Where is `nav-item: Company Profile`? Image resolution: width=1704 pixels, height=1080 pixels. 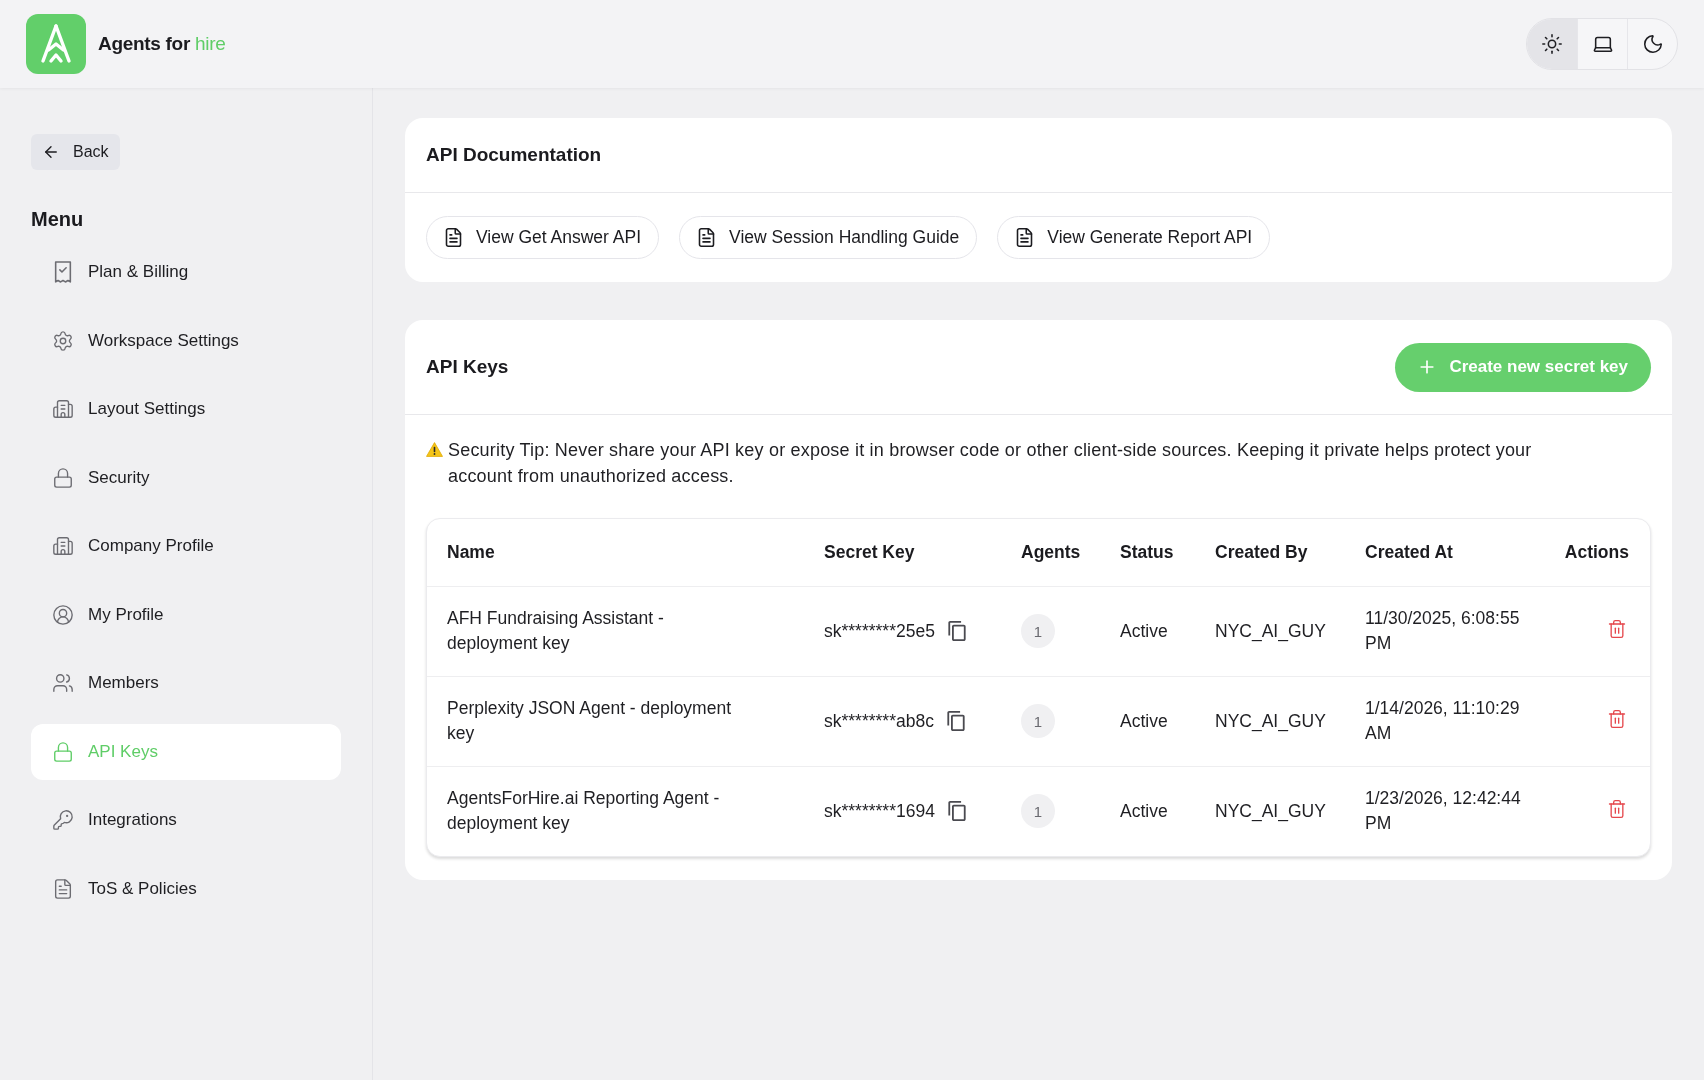 nav-item: Company Profile is located at coordinates (186, 546).